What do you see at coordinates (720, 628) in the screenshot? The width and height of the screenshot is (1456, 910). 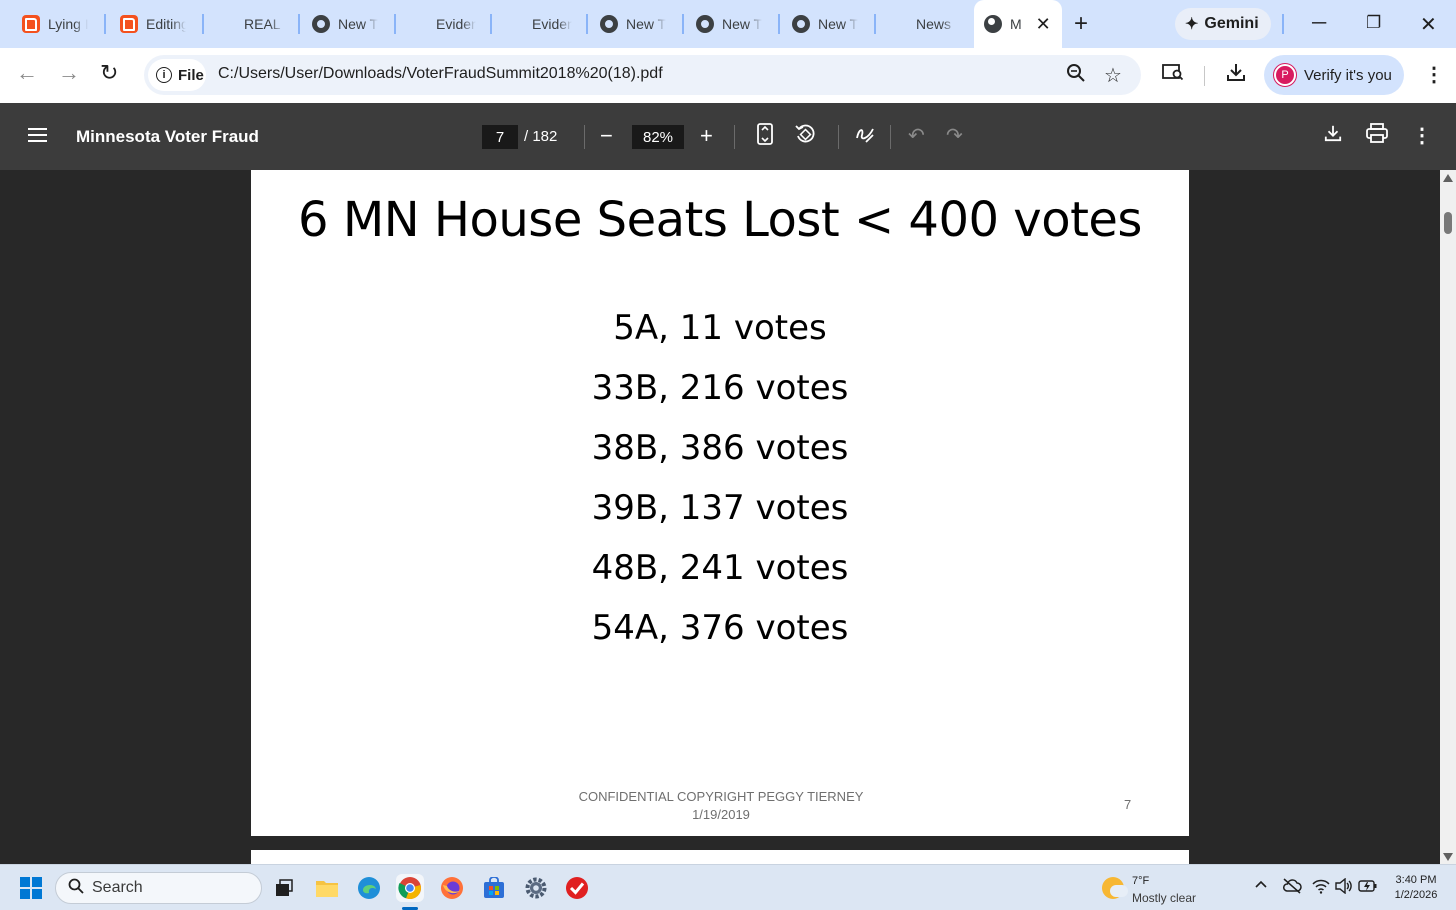 I see `vote-line: 54A, 376 votes` at bounding box center [720, 628].